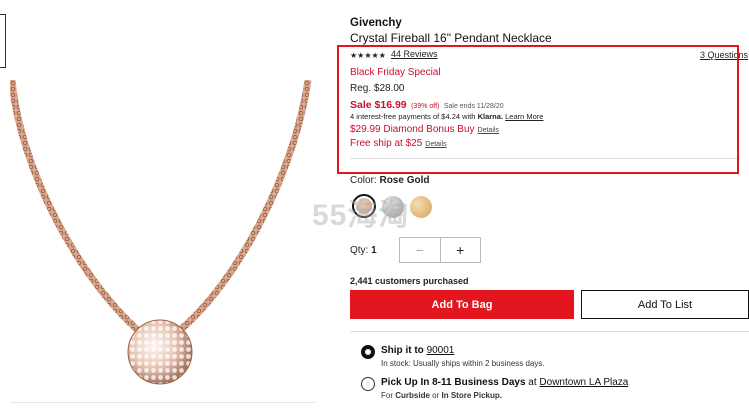  Describe the element at coordinates (363, 180) in the screenshot. I see `color-label-text: Color:` at that location.